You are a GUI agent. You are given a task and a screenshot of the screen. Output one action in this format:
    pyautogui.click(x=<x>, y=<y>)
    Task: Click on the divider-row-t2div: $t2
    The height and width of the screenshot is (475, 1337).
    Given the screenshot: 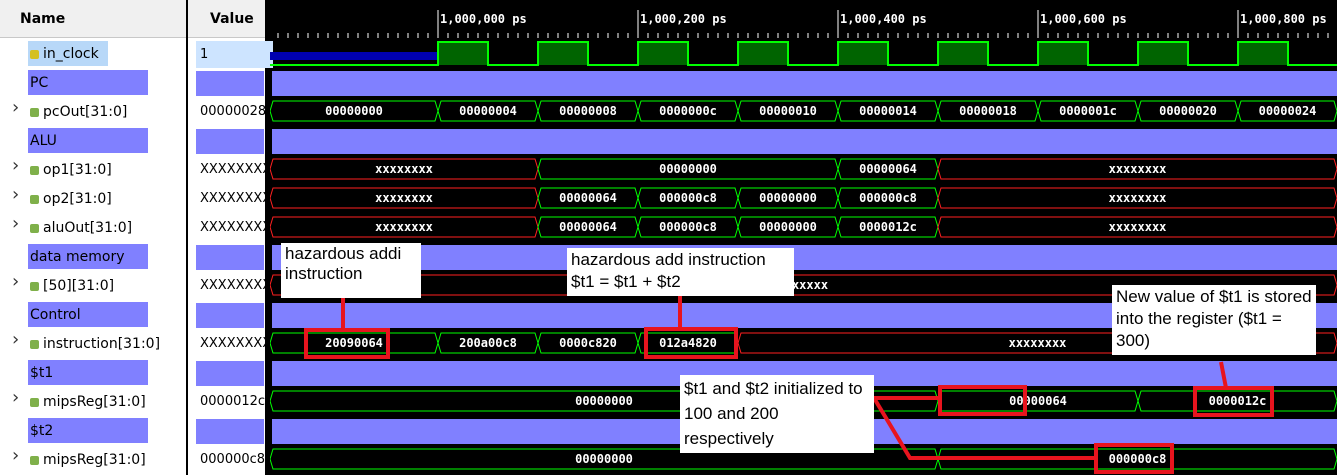 What is the action you would take?
    pyautogui.click(x=93, y=430)
    